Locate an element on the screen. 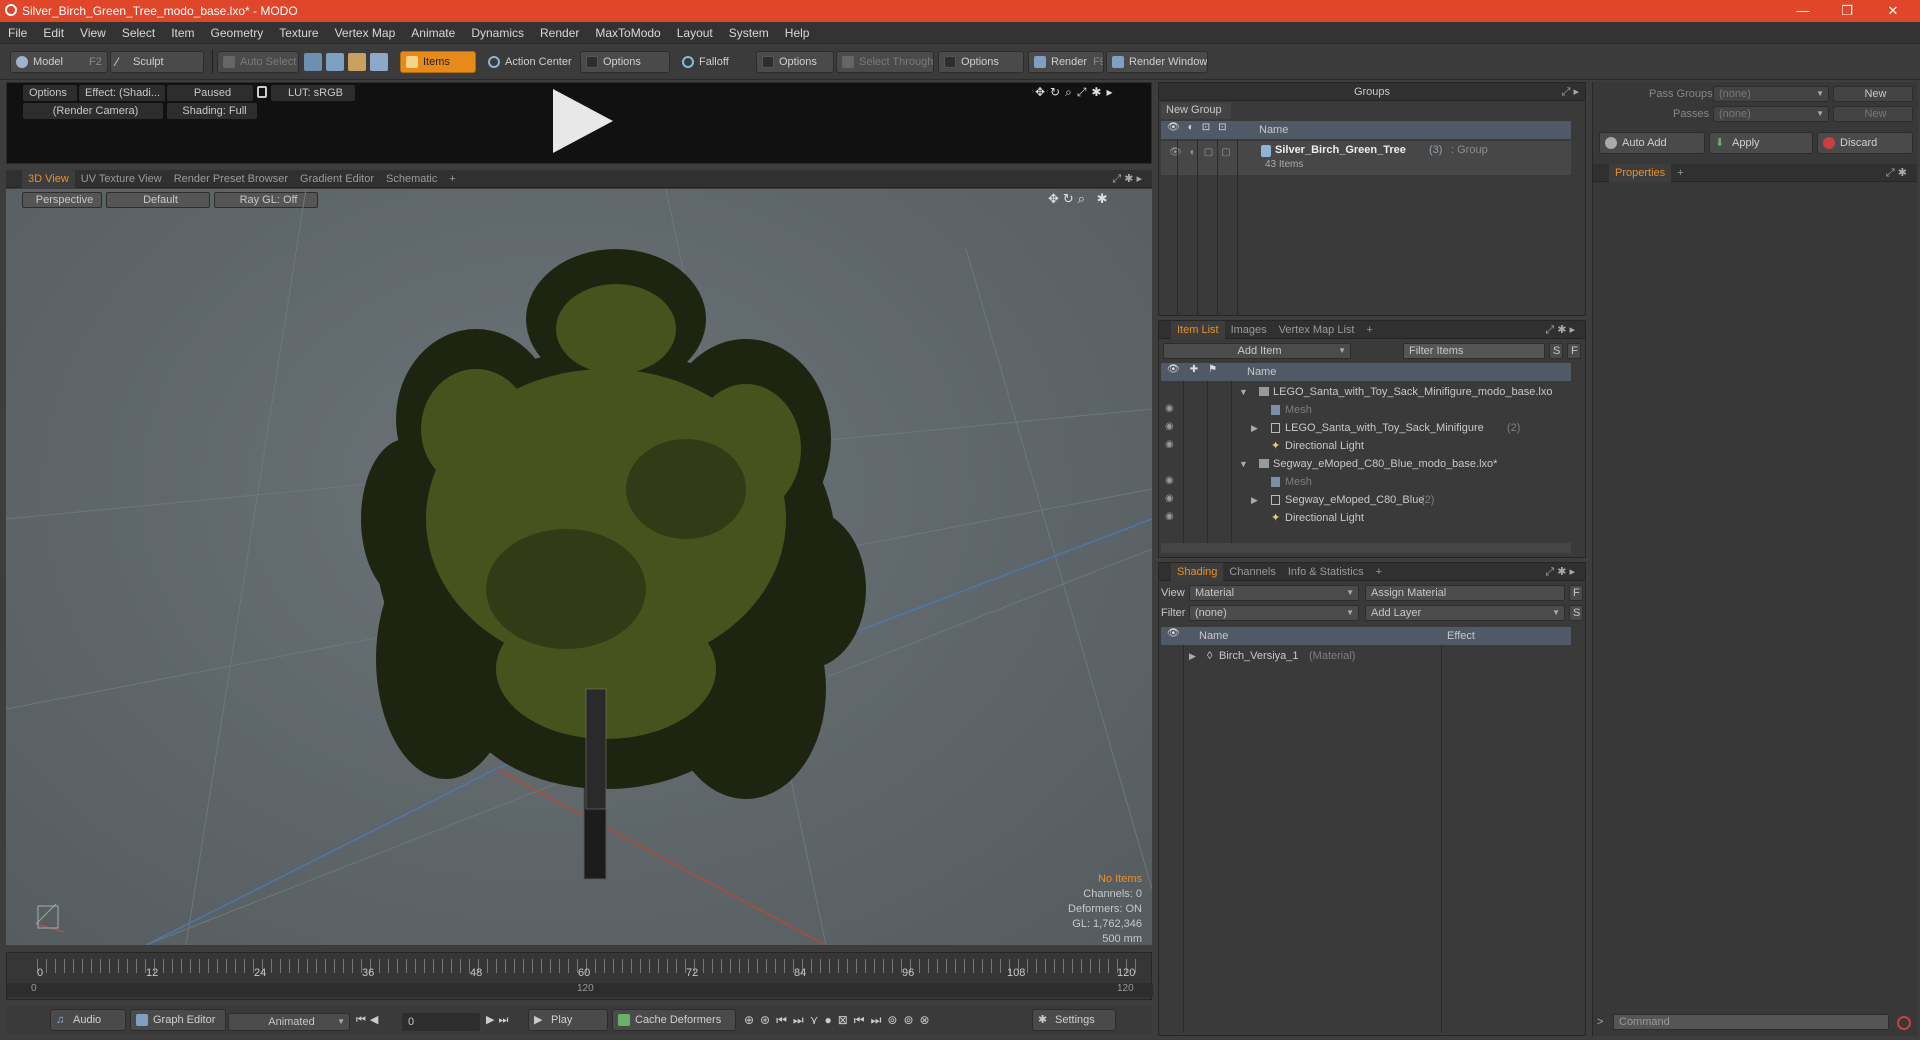  graph-editor-button: Graph Editor is located at coordinates (178, 1020).